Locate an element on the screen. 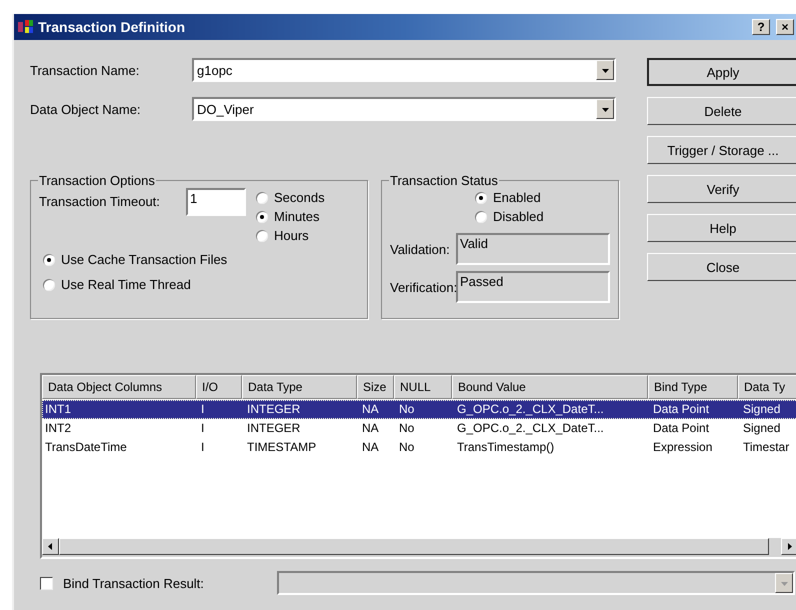 This screenshot has height=610, width=796. column-header: Size is located at coordinates (375, 387).